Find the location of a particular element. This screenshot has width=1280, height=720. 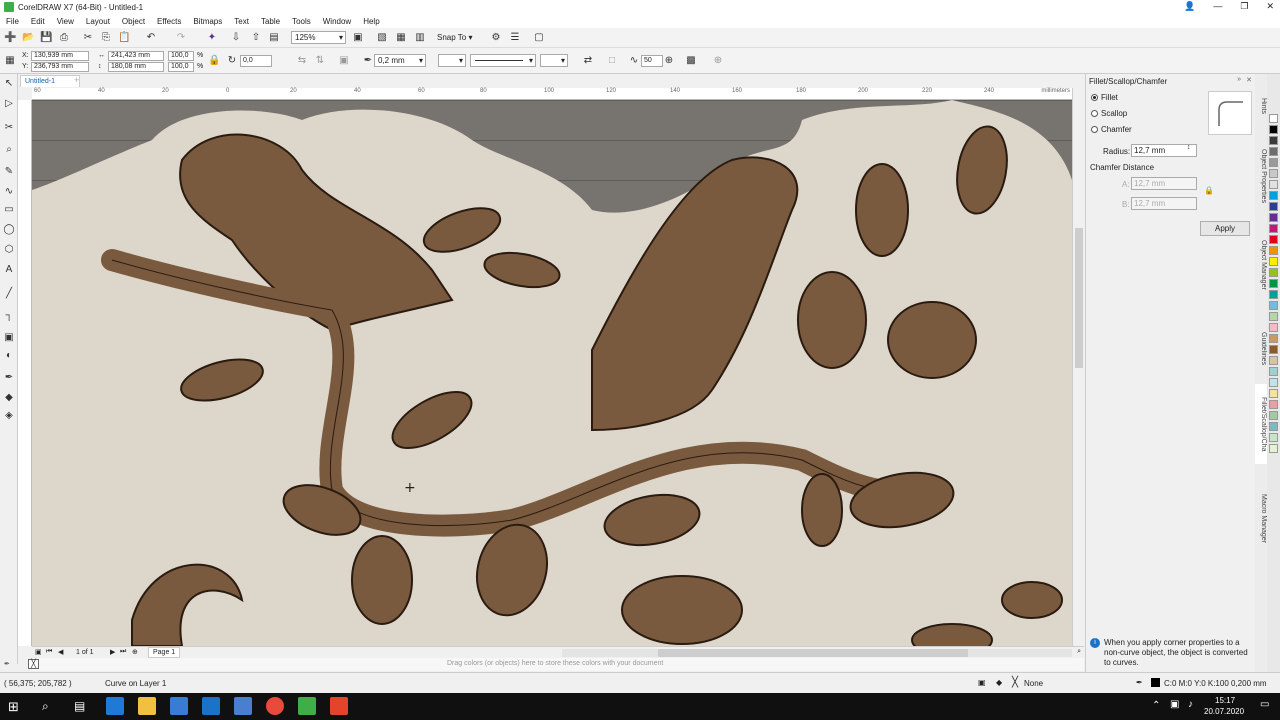

file-explorer-icon is located at coordinates (147, 706).